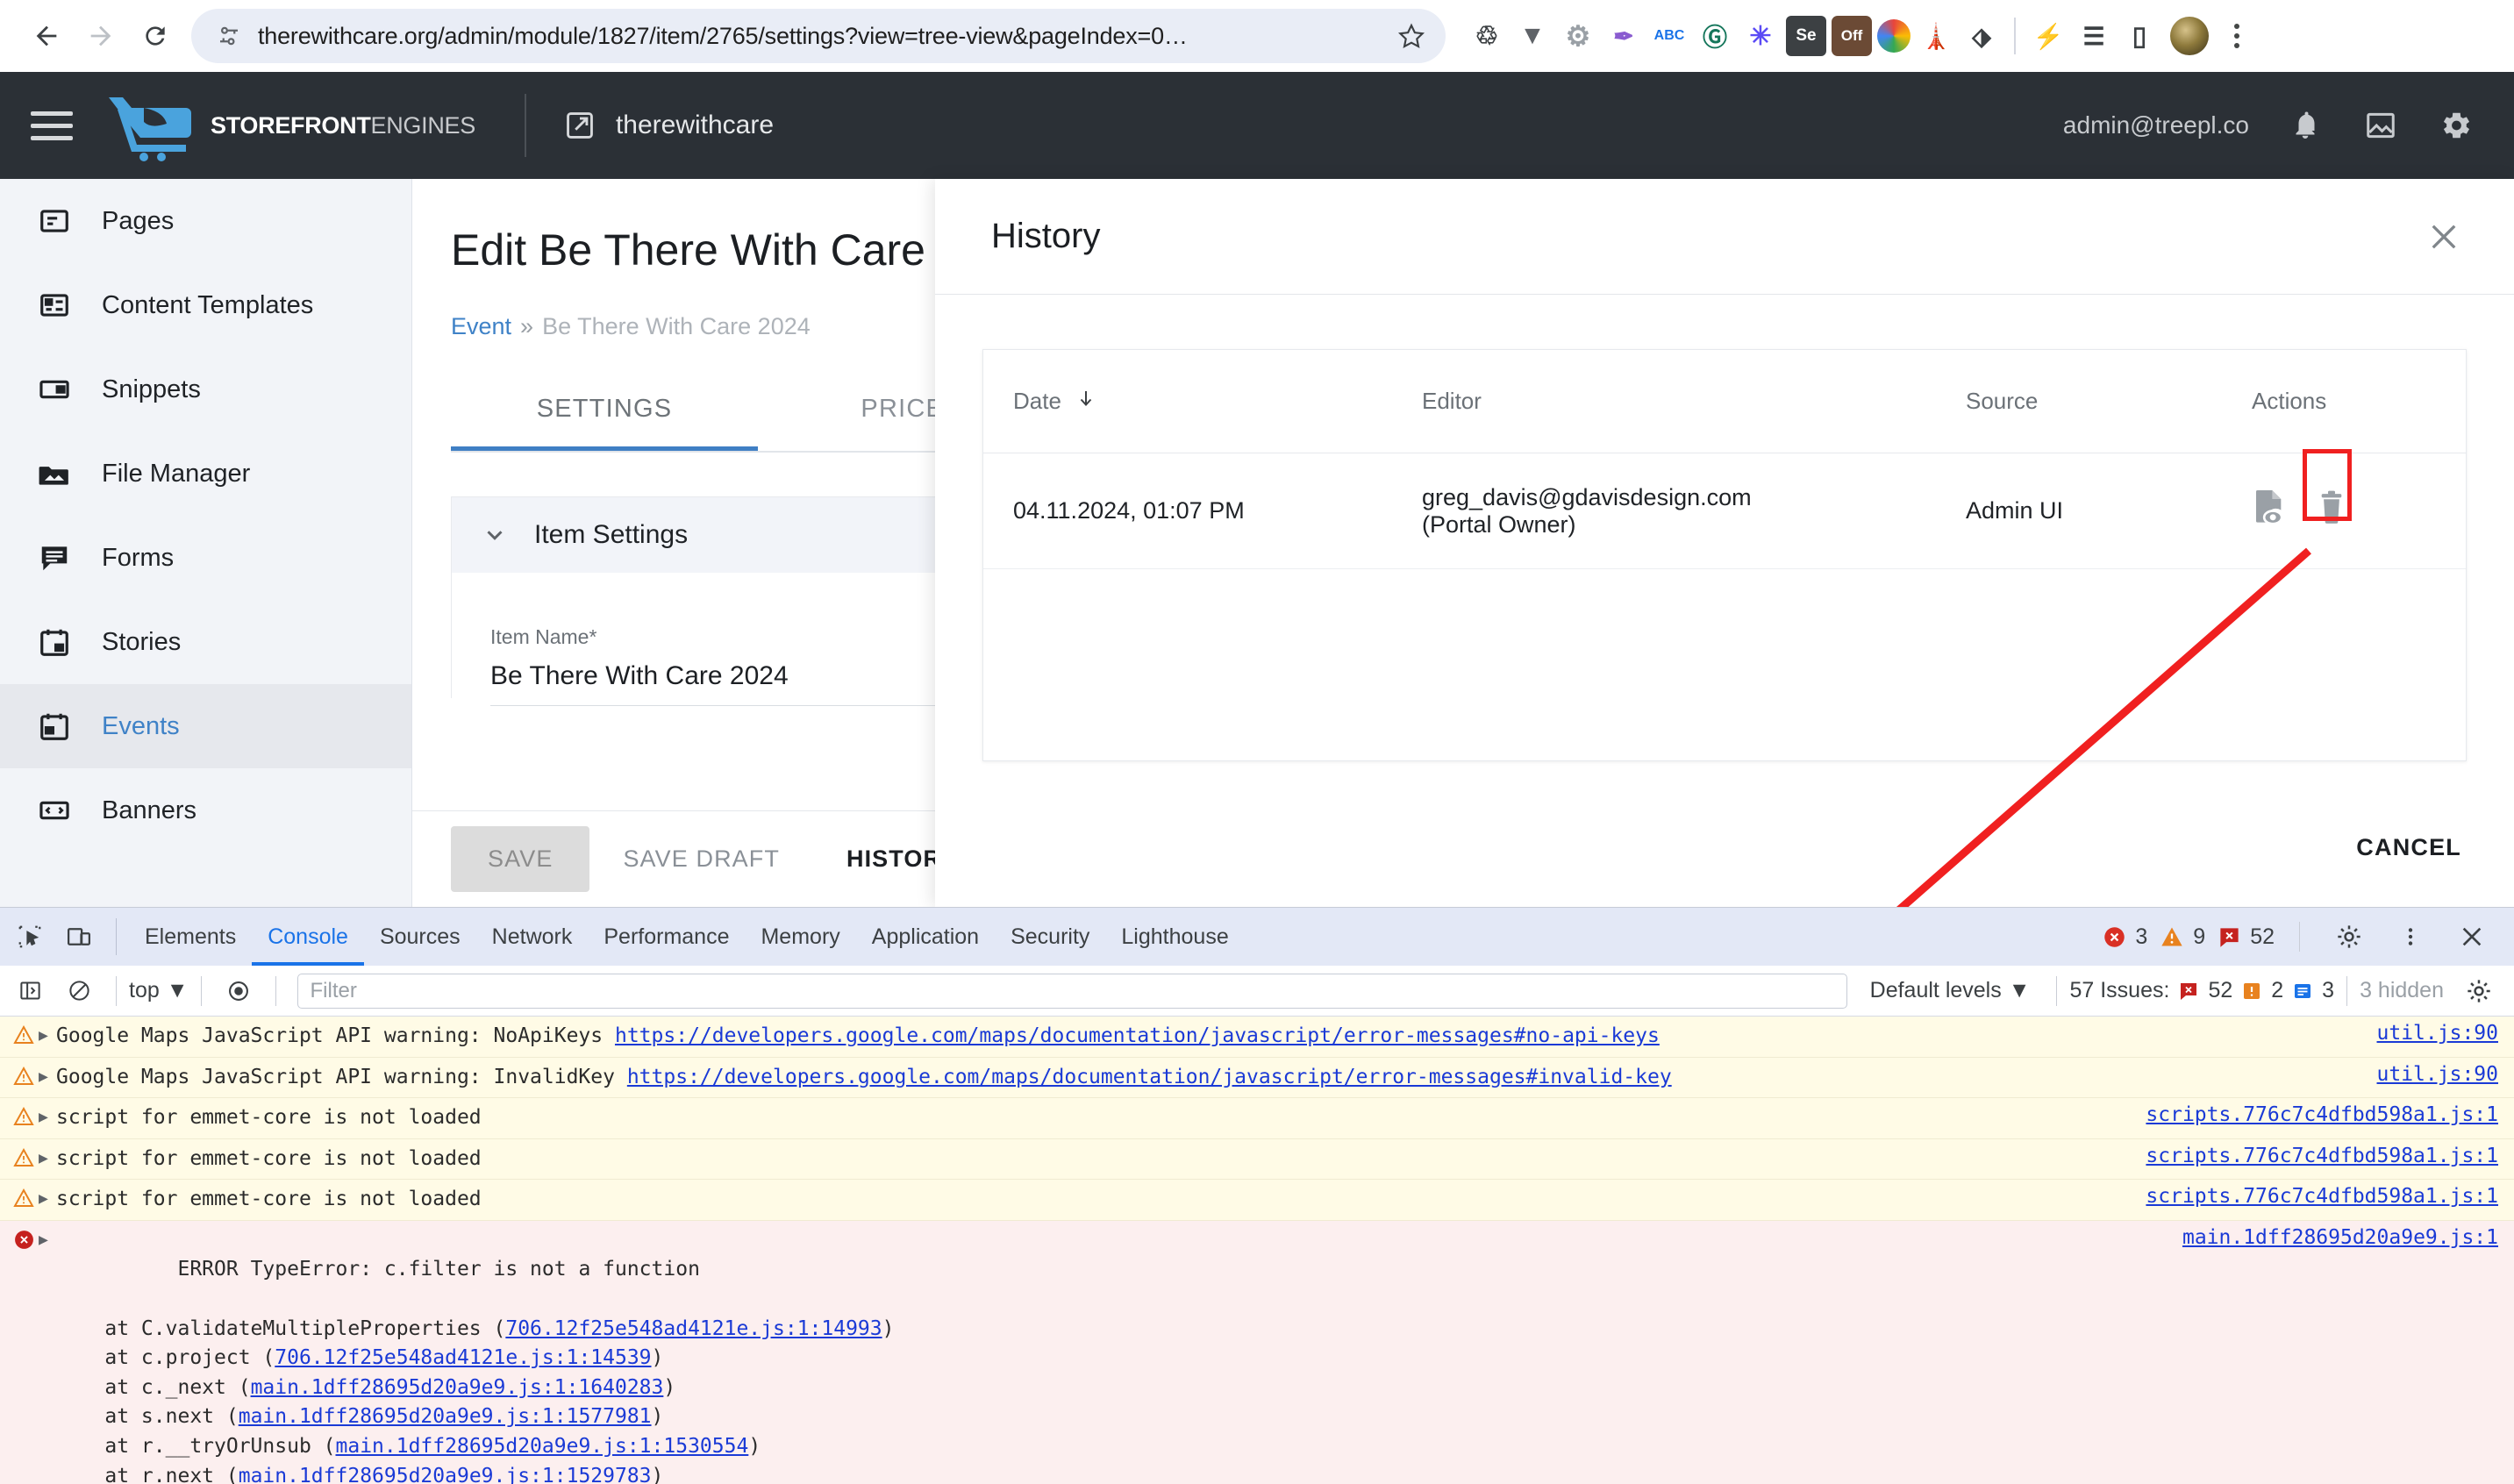  What do you see at coordinates (1893, 36) in the screenshot?
I see `colorful-circle-extension-icon` at bounding box center [1893, 36].